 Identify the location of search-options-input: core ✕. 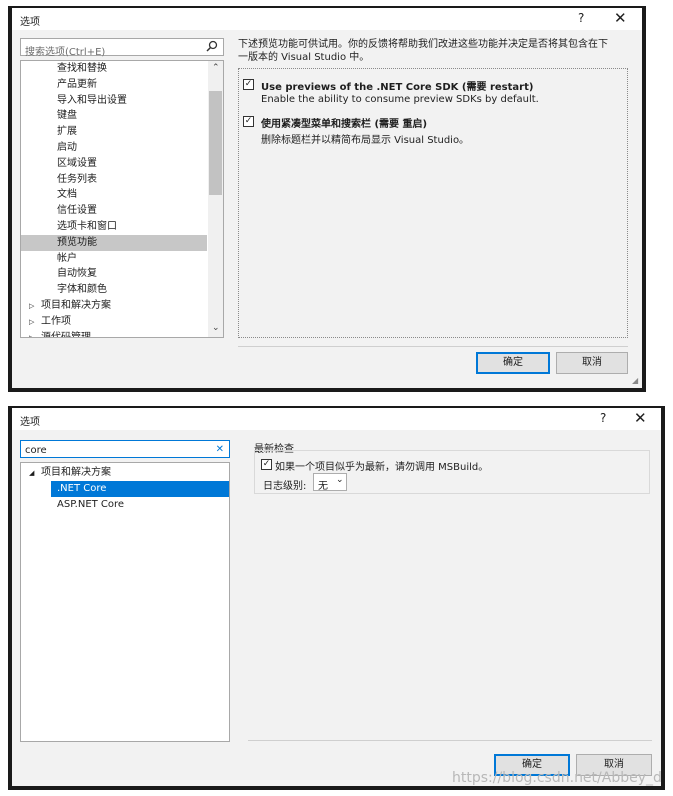
(125, 449).